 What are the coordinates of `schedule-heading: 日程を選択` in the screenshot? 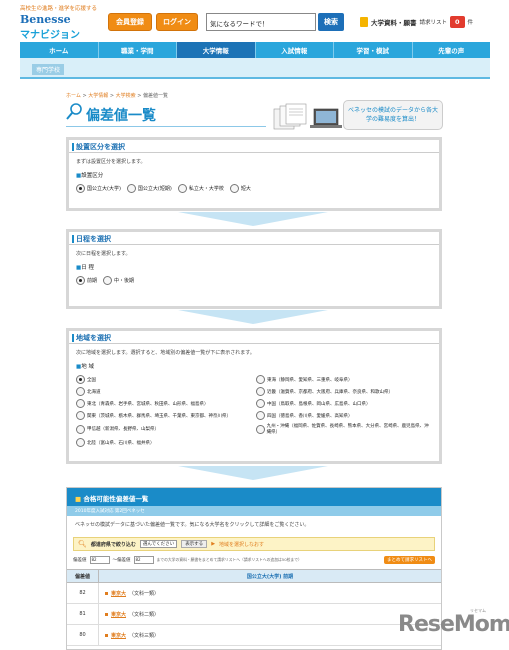 It's located at (254, 238).